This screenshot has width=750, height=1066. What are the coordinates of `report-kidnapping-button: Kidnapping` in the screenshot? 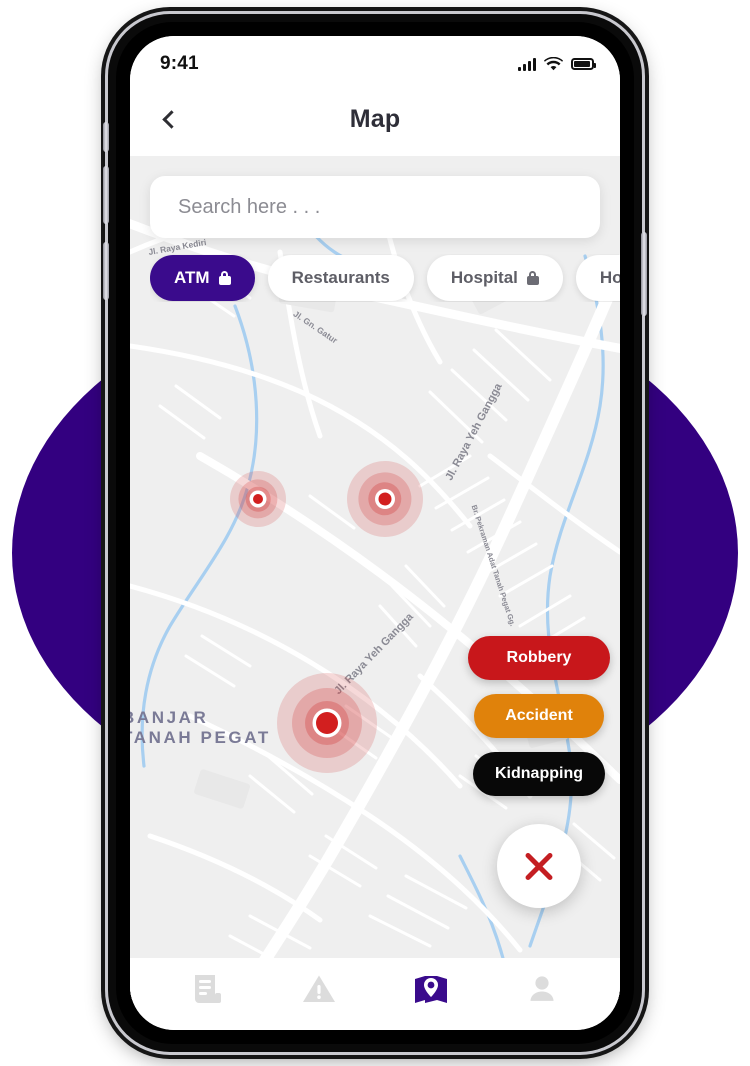 It's located at (539, 774).